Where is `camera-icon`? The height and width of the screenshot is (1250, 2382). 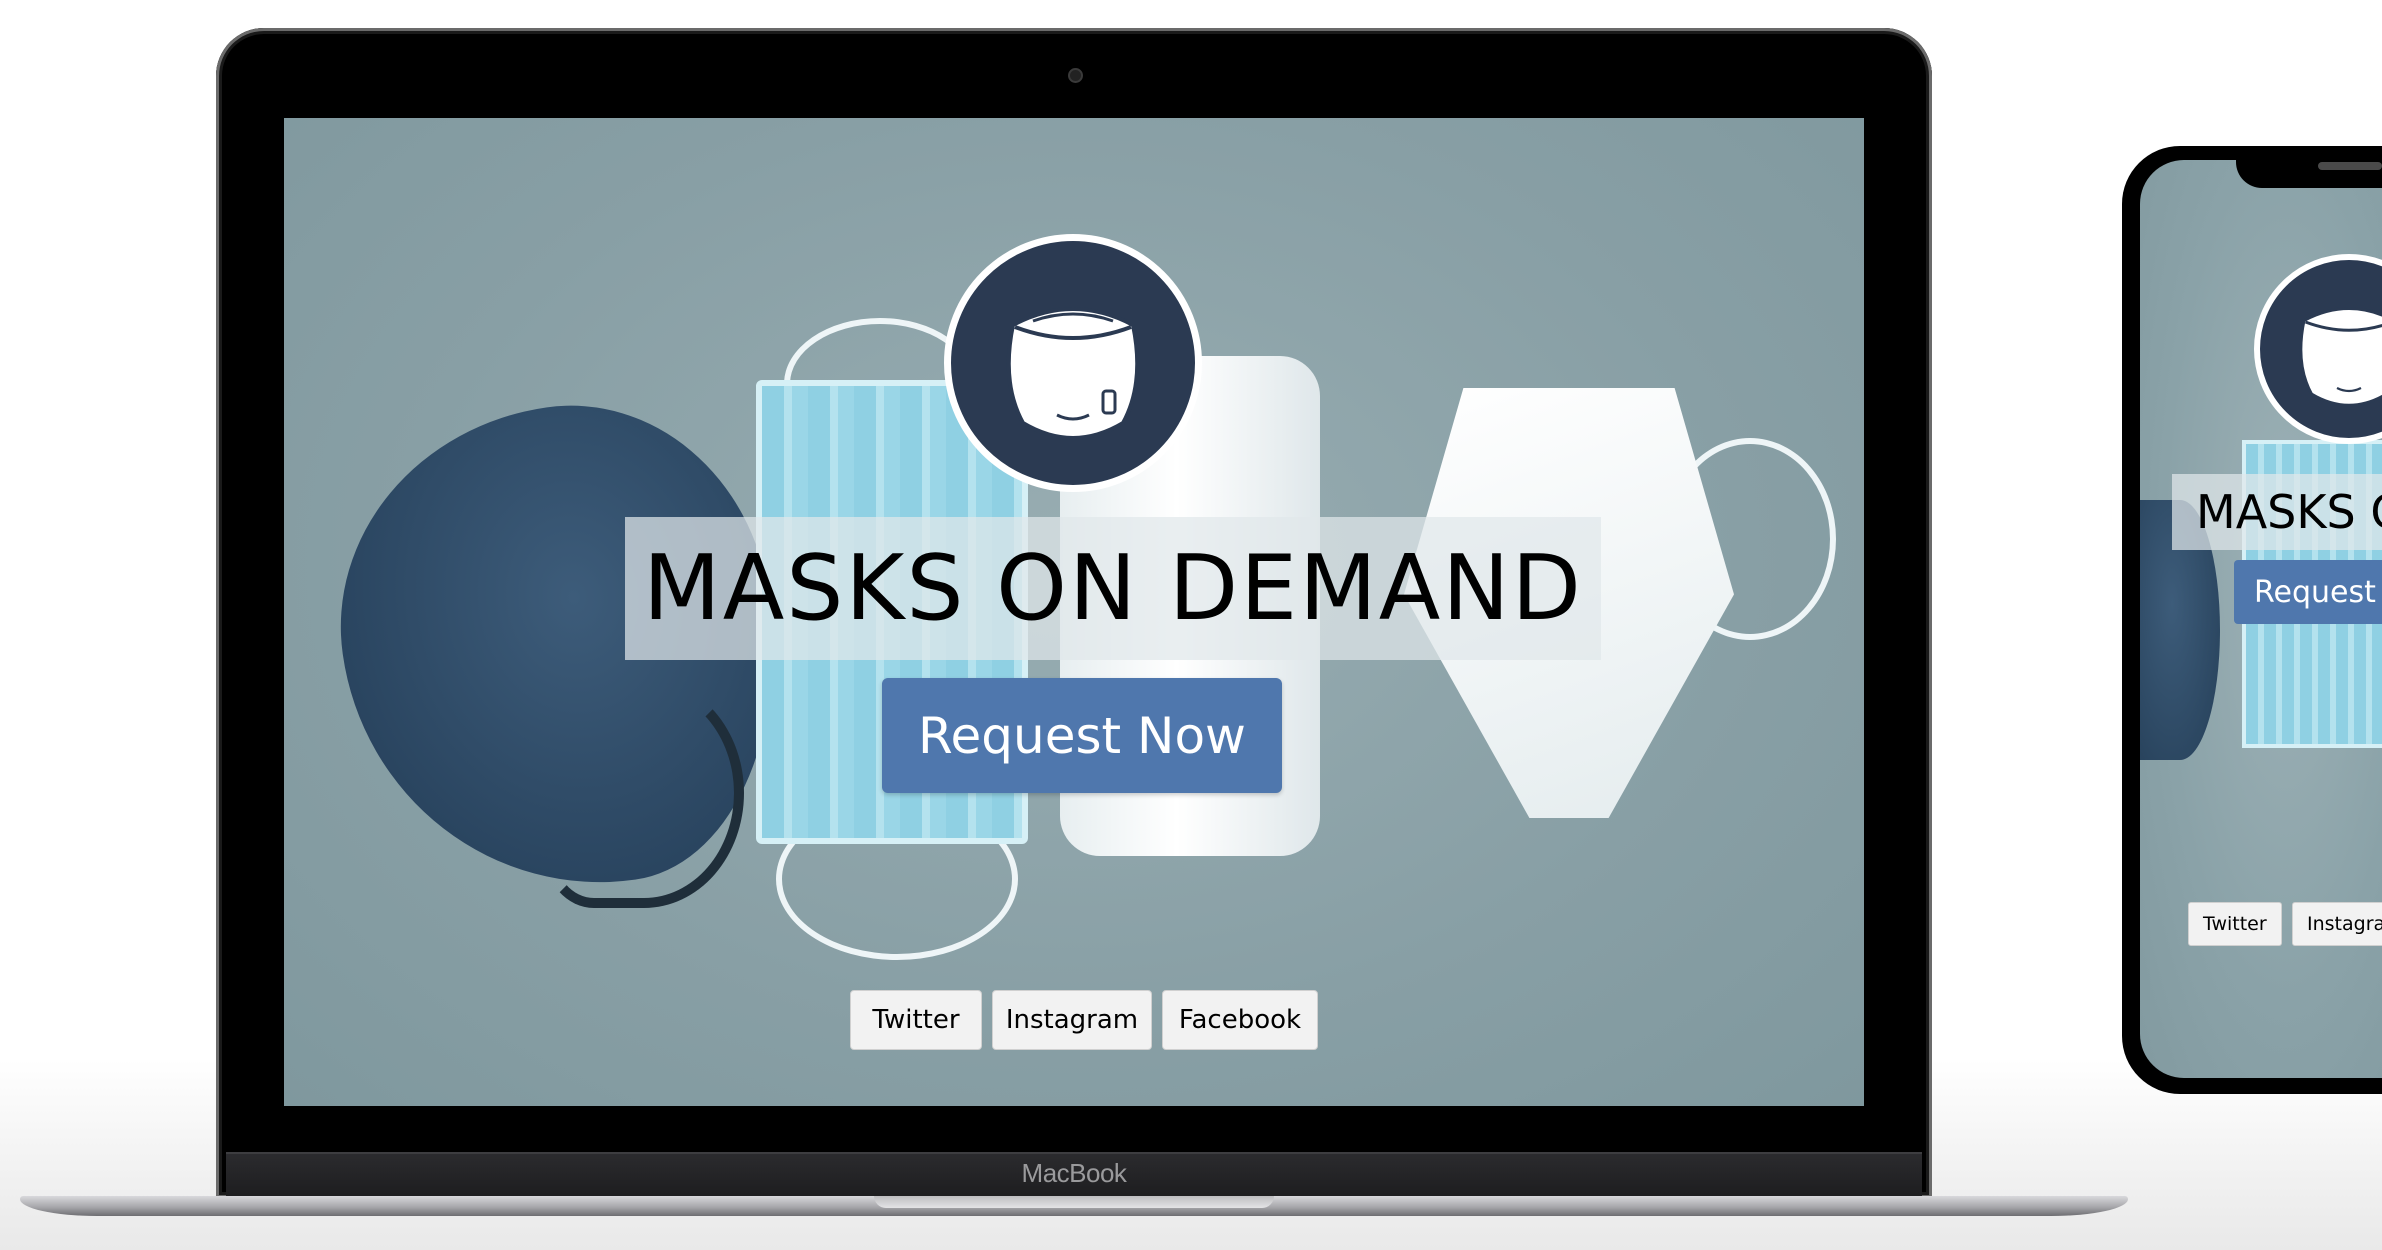
camera-icon is located at coordinates (1075, 75).